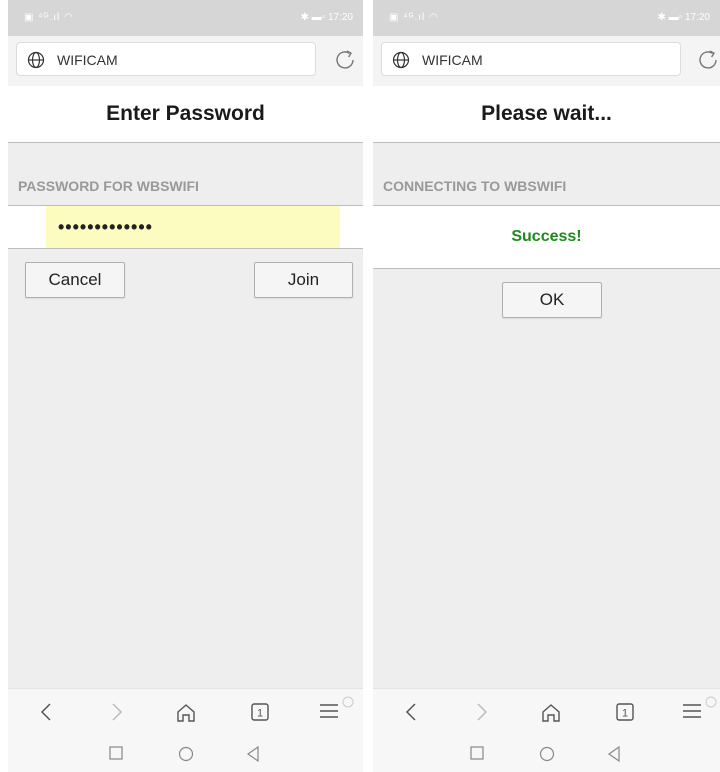 The image size is (720, 772). I want to click on password-input, so click(193, 227).